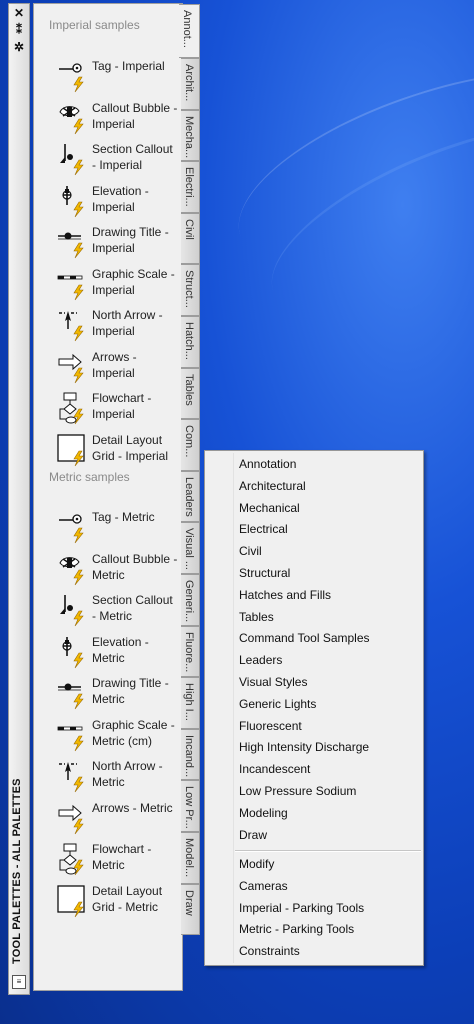 This screenshot has width=474, height=1024. What do you see at coordinates (123, 517) in the screenshot?
I see `tool-label: Tag - Metric` at bounding box center [123, 517].